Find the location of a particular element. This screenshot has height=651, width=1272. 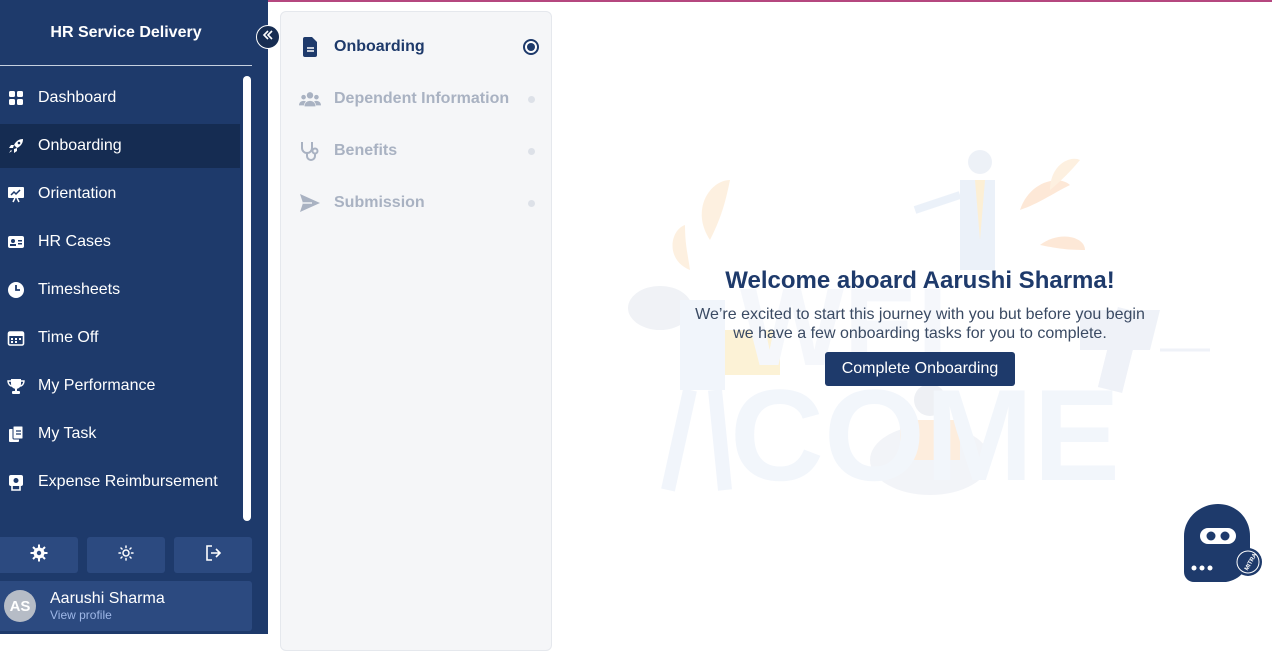

sidebar-item-label: Orientation is located at coordinates (77, 193).